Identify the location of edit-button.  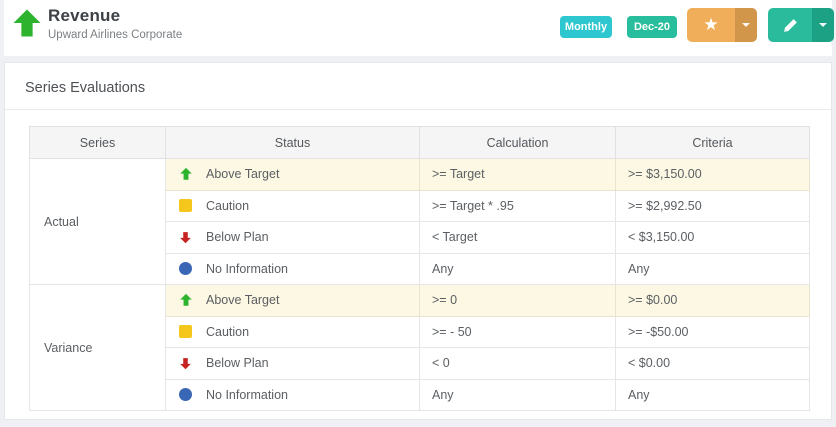
(790, 25).